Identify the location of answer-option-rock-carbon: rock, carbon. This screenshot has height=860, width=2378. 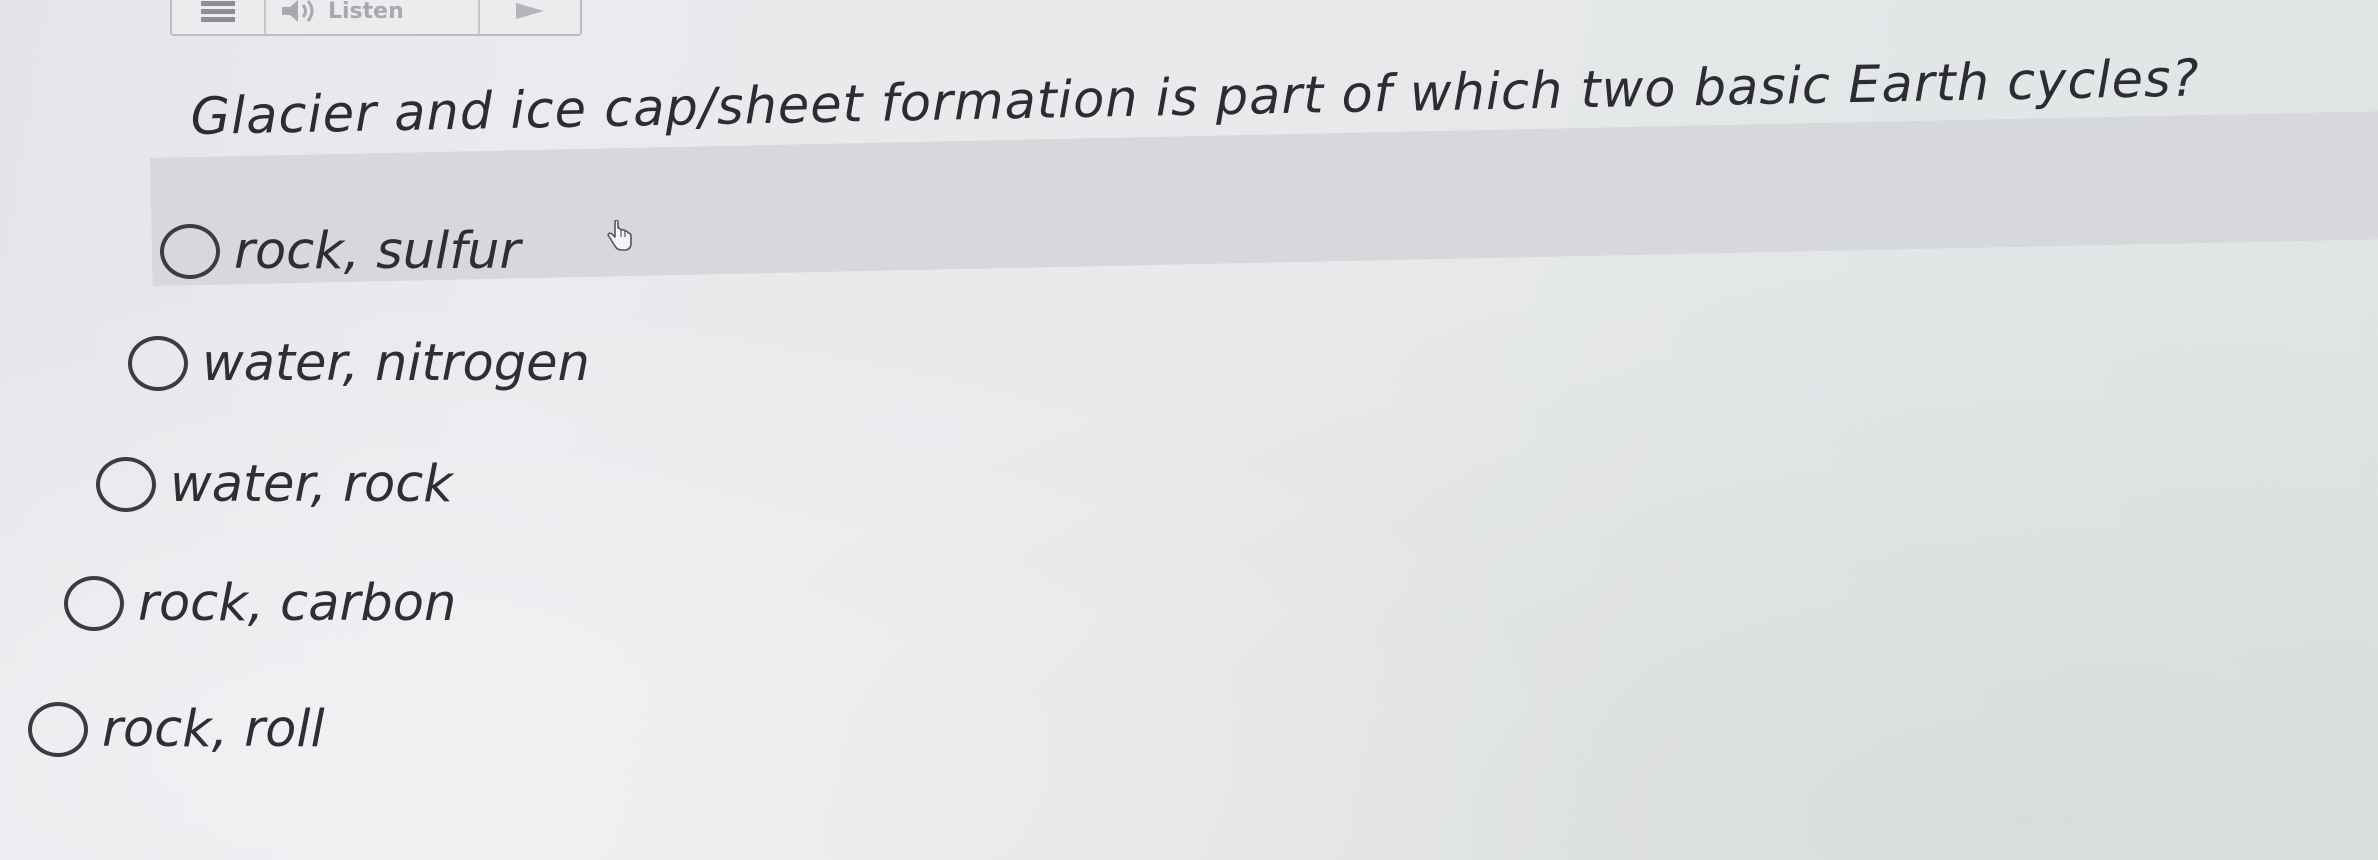
(260, 603).